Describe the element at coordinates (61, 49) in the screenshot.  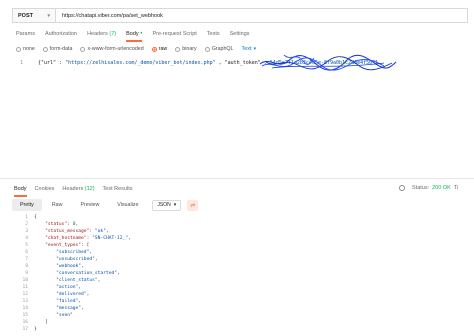
I see `radio-label: form-data` at that location.